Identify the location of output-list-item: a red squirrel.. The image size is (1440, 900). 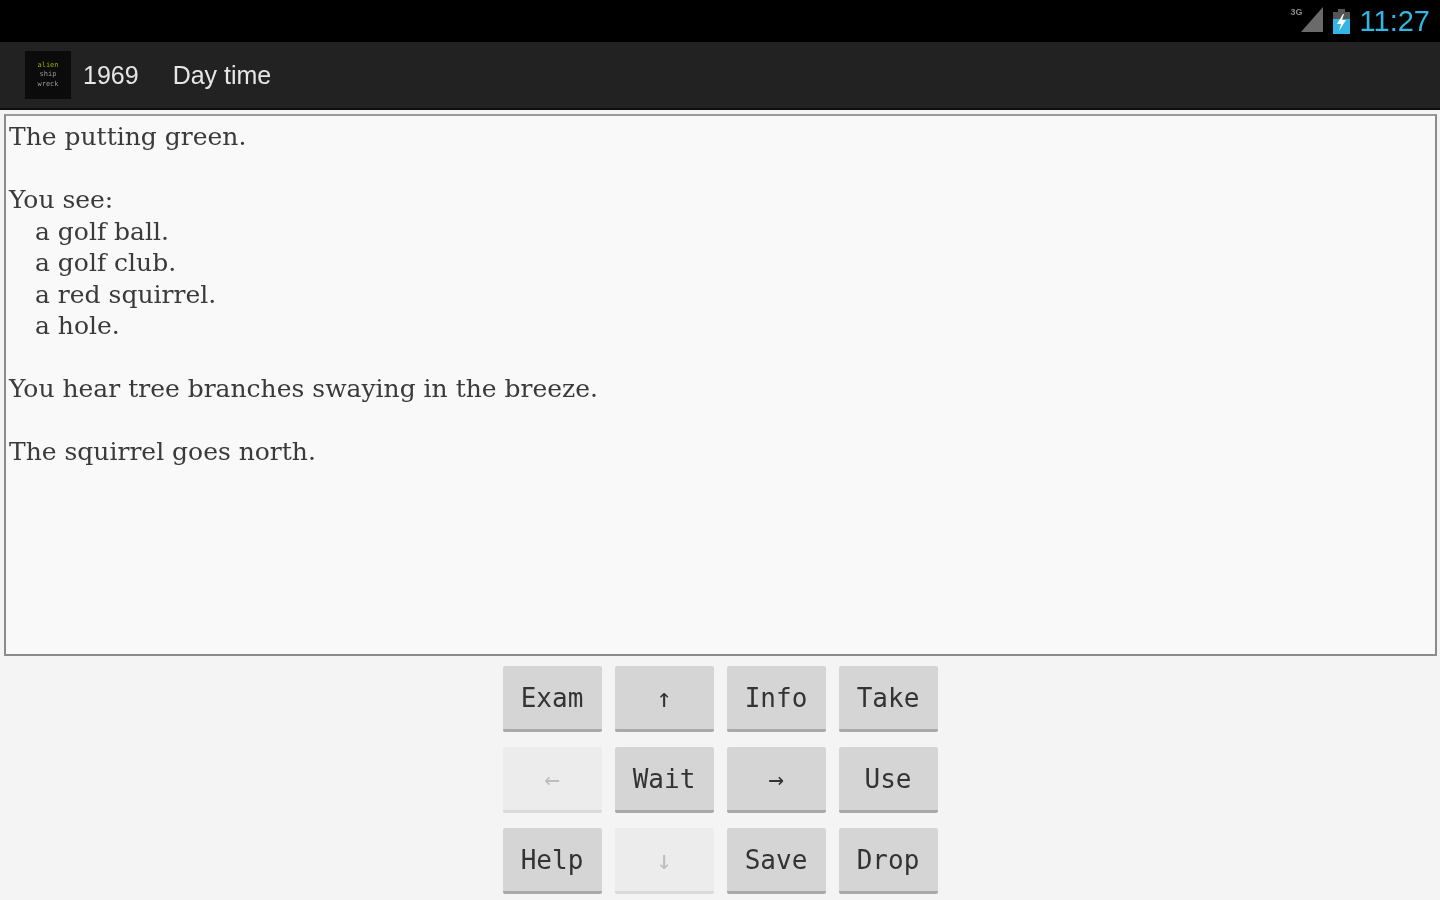
(126, 294).